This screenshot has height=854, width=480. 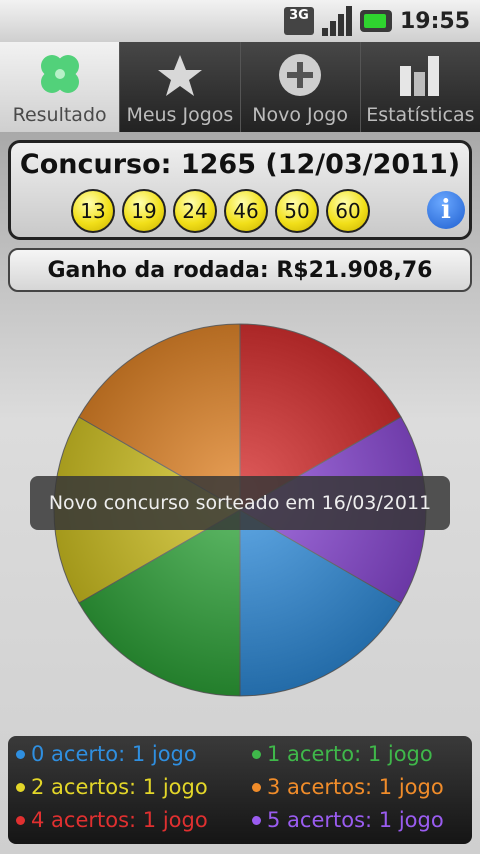 What do you see at coordinates (240, 503) in the screenshot?
I see `toast-message: Novo concurso sorteado em 16/03/2011` at bounding box center [240, 503].